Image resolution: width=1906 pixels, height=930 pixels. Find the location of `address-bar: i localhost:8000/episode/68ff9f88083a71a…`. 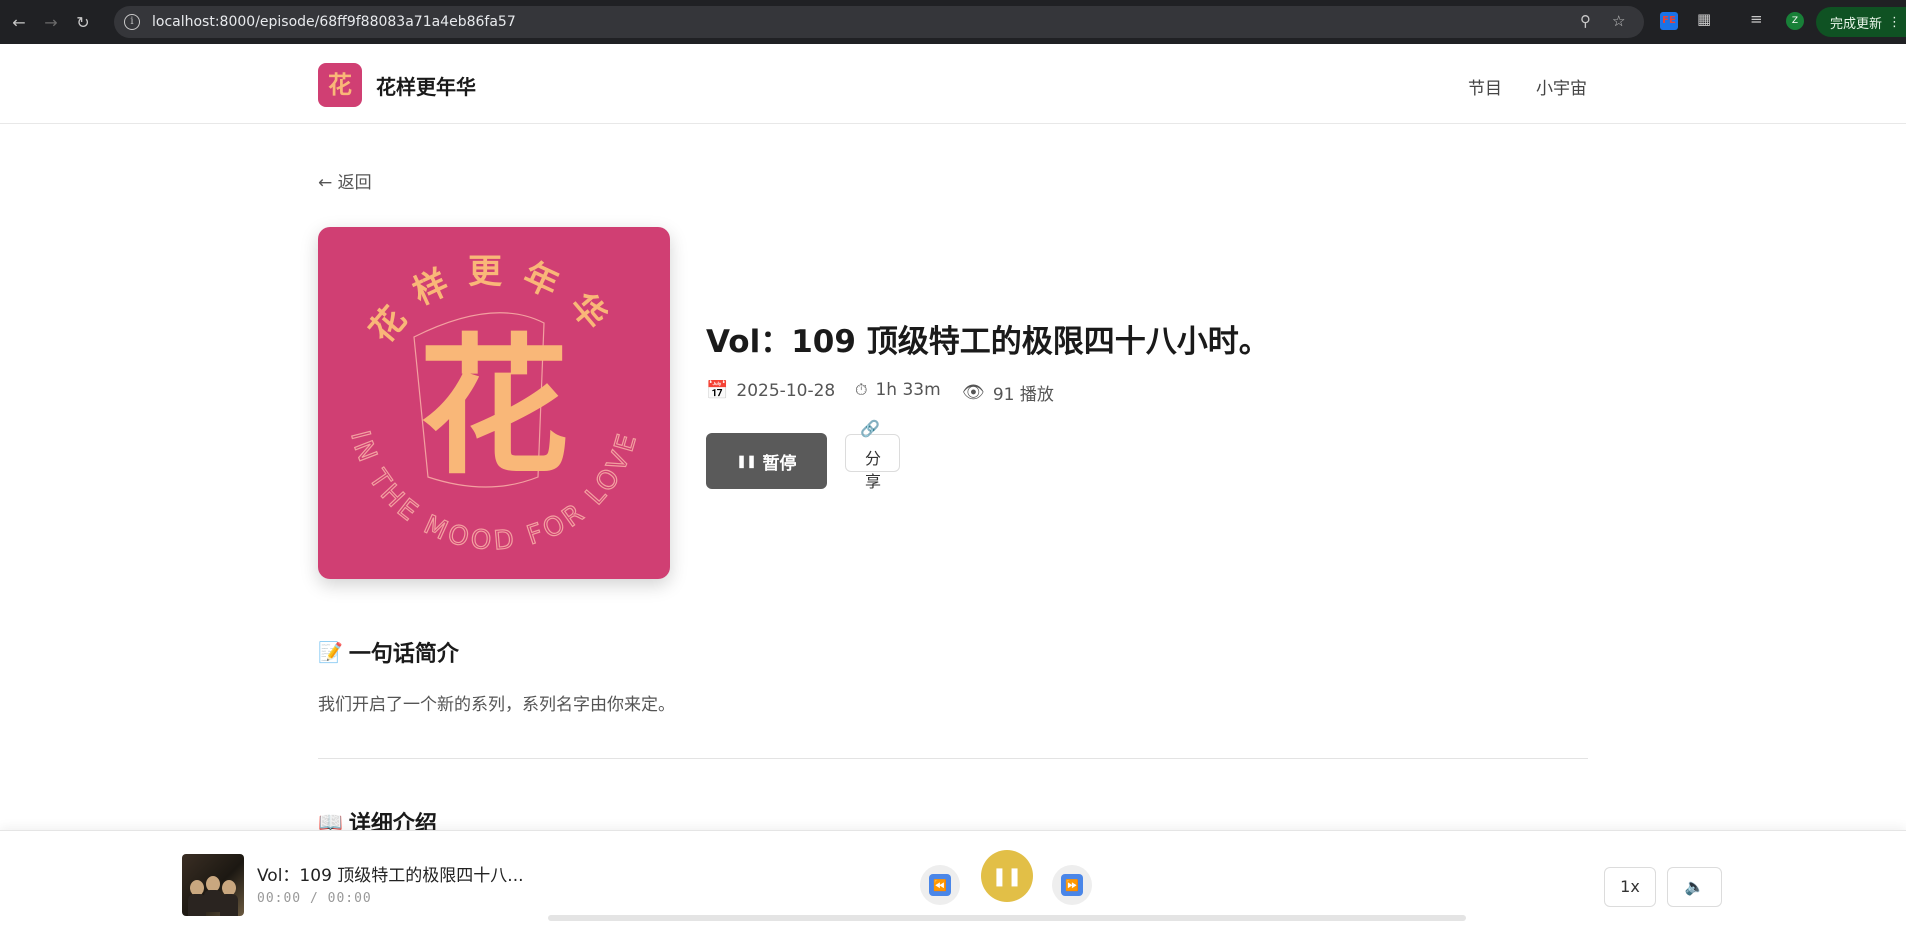

address-bar: i localhost:8000/episode/68ff9f88083a71a… is located at coordinates (879, 22).